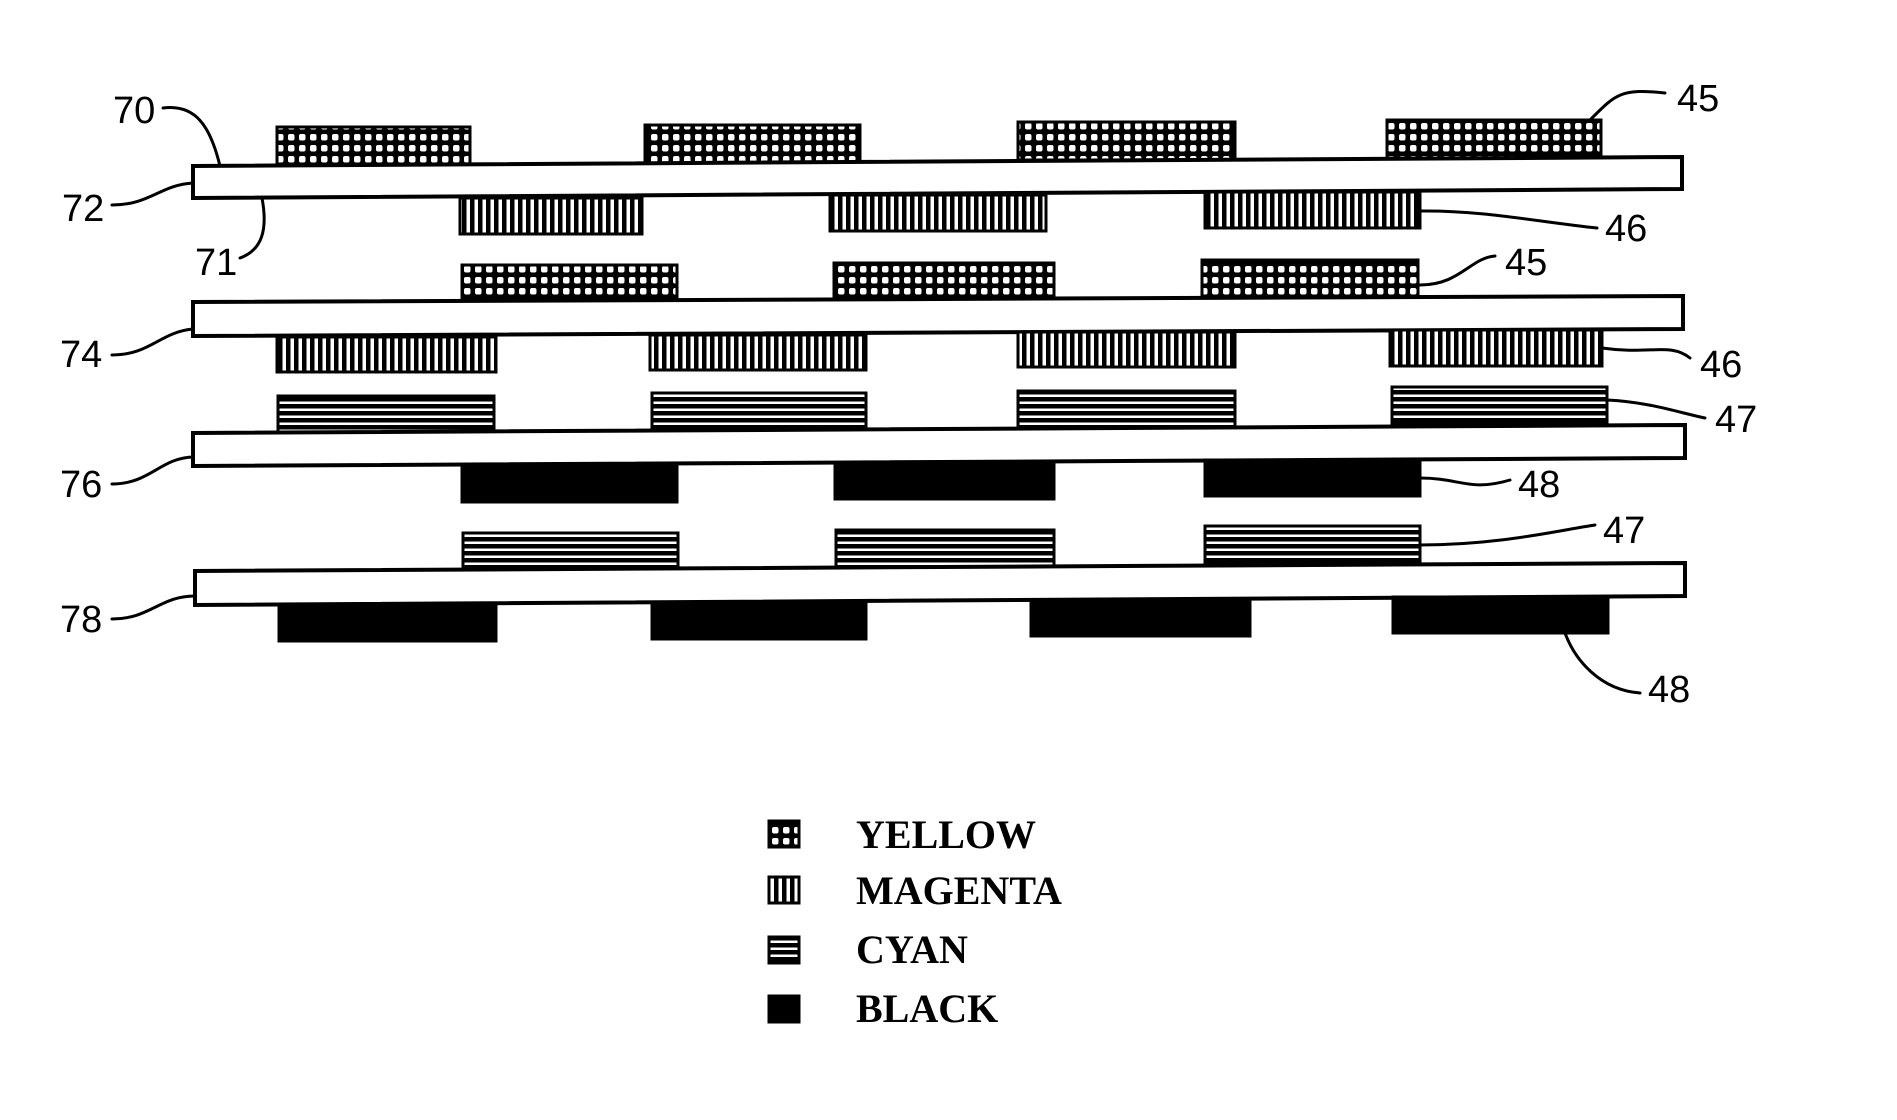 This screenshot has width=1897, height=1120. Describe the element at coordinates (946, 834) in the screenshot. I see `legend-label-yellow: YELLOW` at that location.